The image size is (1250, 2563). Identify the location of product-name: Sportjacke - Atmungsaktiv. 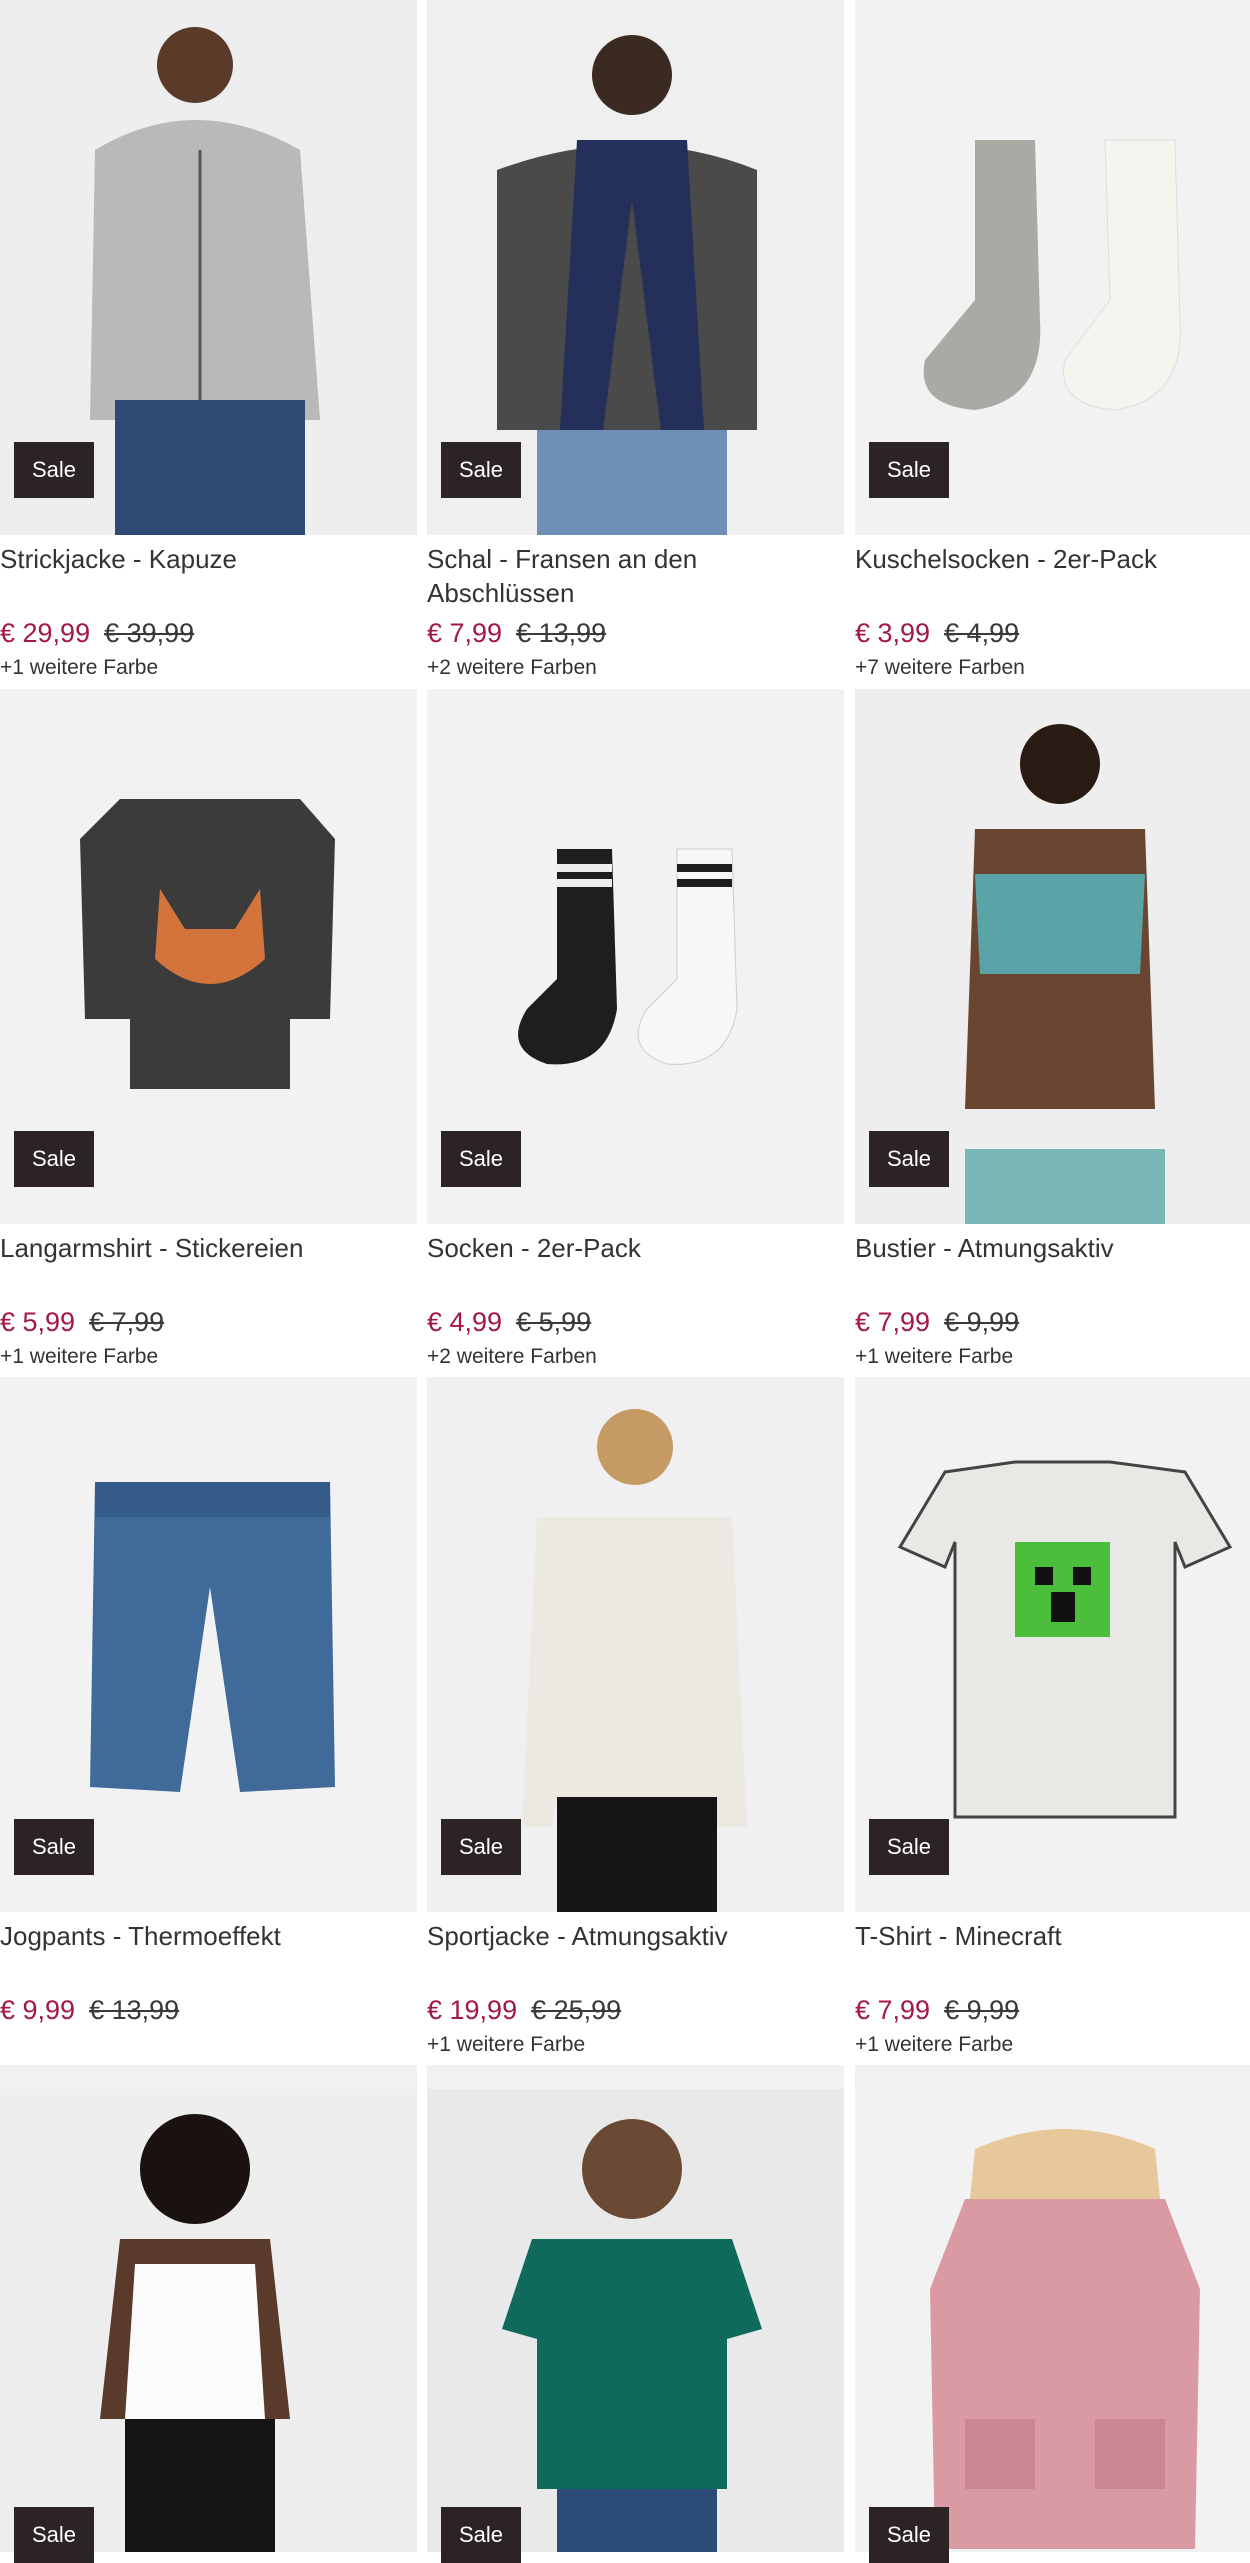
(629, 1936).